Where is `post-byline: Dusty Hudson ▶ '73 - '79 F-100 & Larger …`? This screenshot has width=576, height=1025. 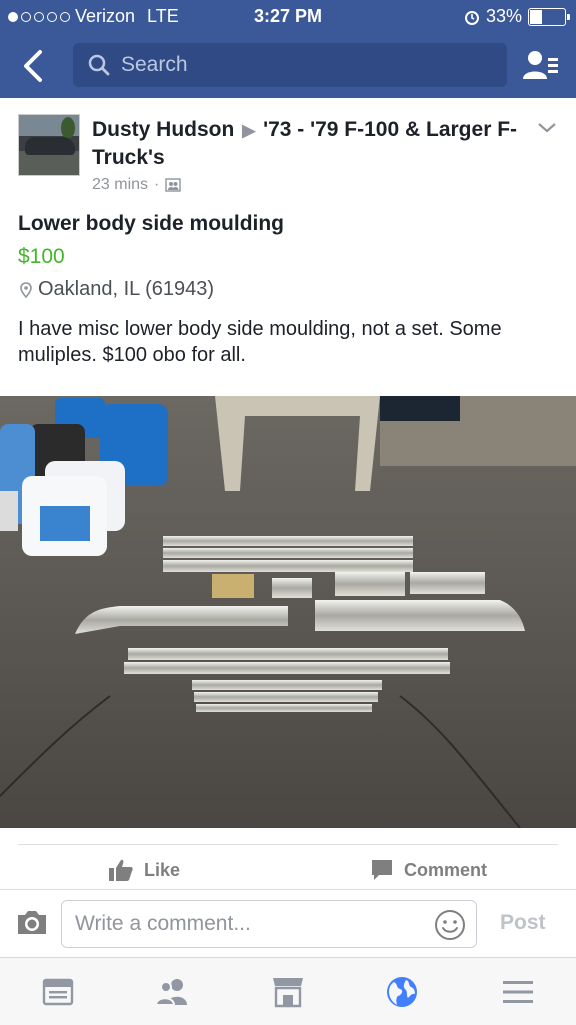
post-byline: Dusty Hudson ▶ '73 - '79 F-100 & Larger … is located at coordinates (312, 143).